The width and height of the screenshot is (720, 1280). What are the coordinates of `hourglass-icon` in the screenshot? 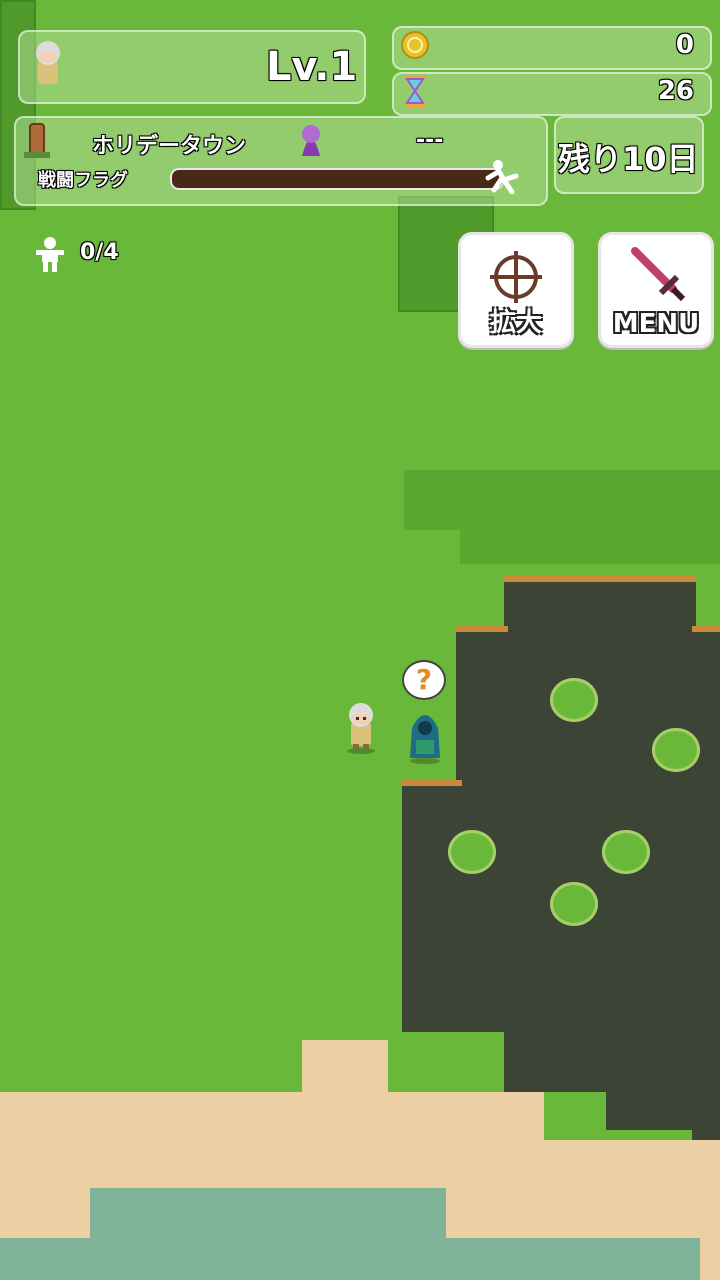 It's located at (415, 91).